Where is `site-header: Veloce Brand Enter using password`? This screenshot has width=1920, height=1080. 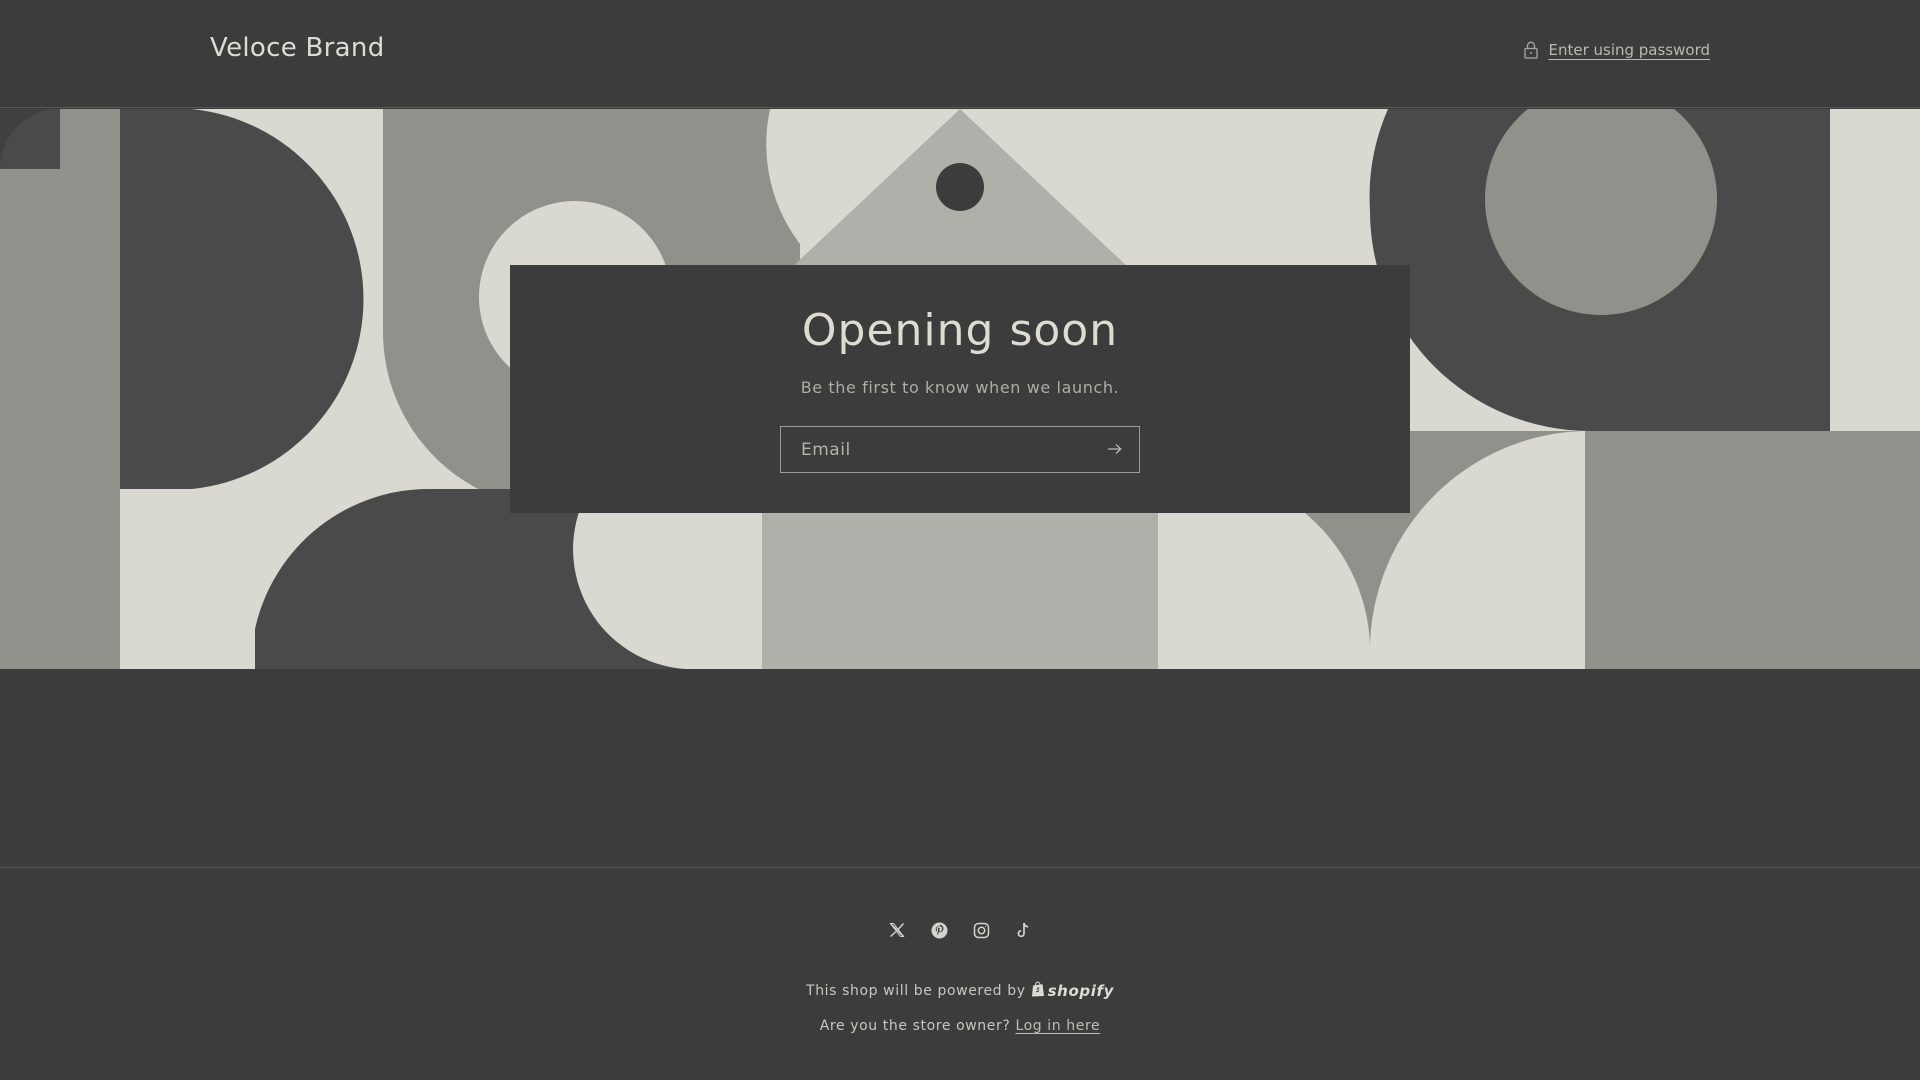 site-header: Veloce Brand Enter using password is located at coordinates (960, 54).